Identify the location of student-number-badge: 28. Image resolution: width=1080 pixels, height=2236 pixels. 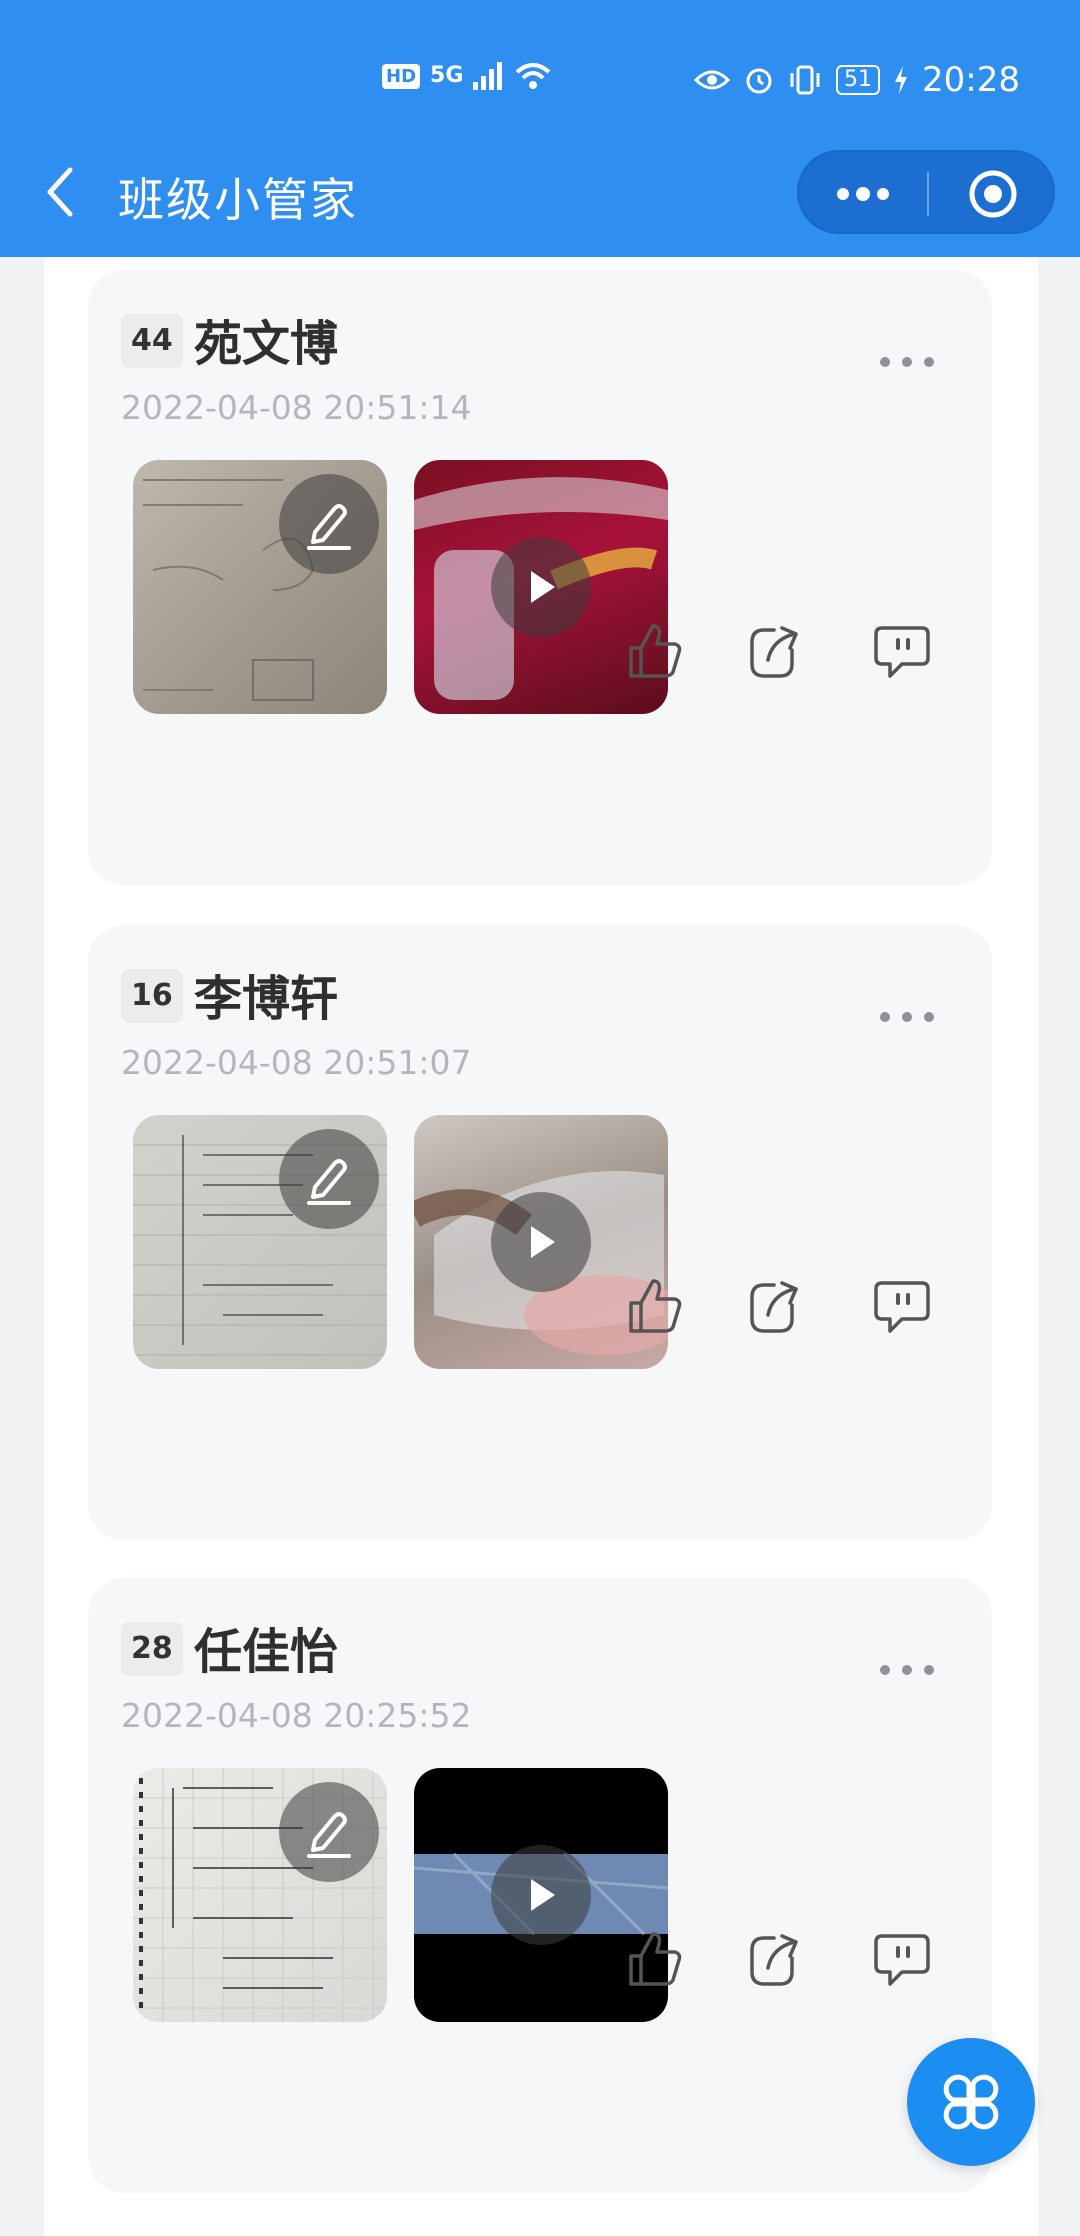
(152, 1649).